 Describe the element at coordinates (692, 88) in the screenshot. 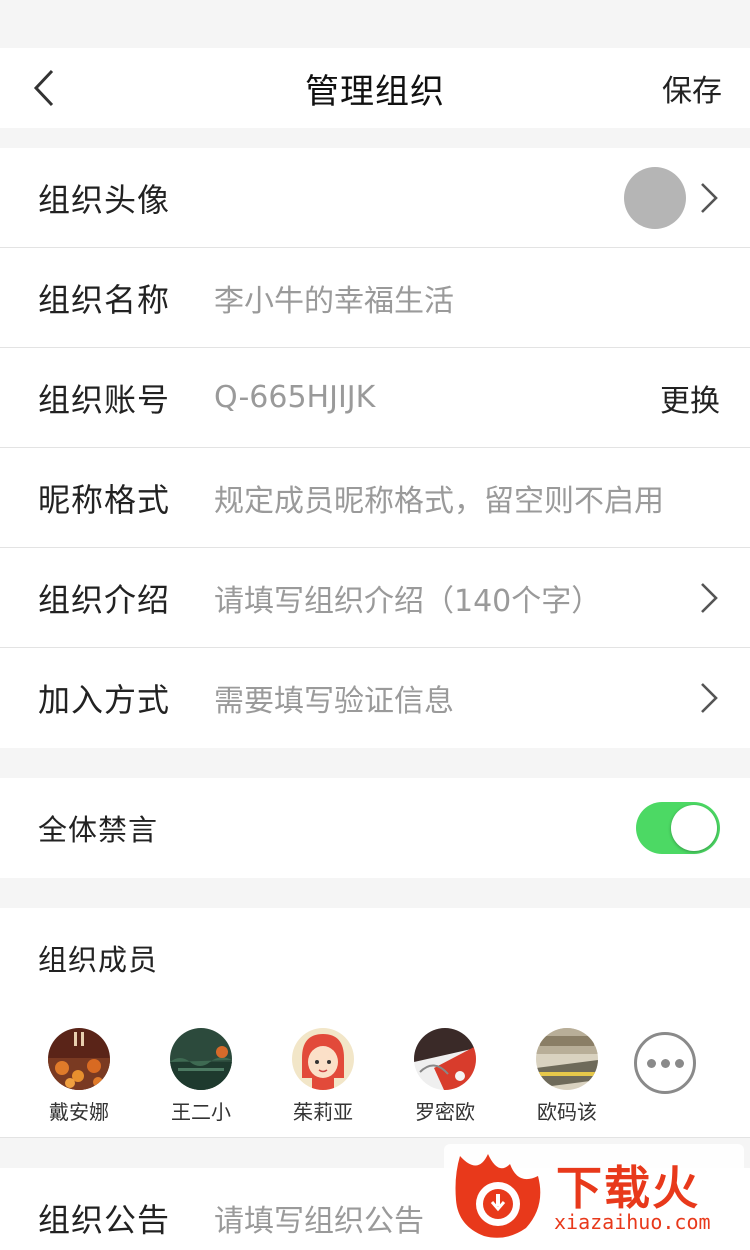

I see `save-button: 保存` at that location.